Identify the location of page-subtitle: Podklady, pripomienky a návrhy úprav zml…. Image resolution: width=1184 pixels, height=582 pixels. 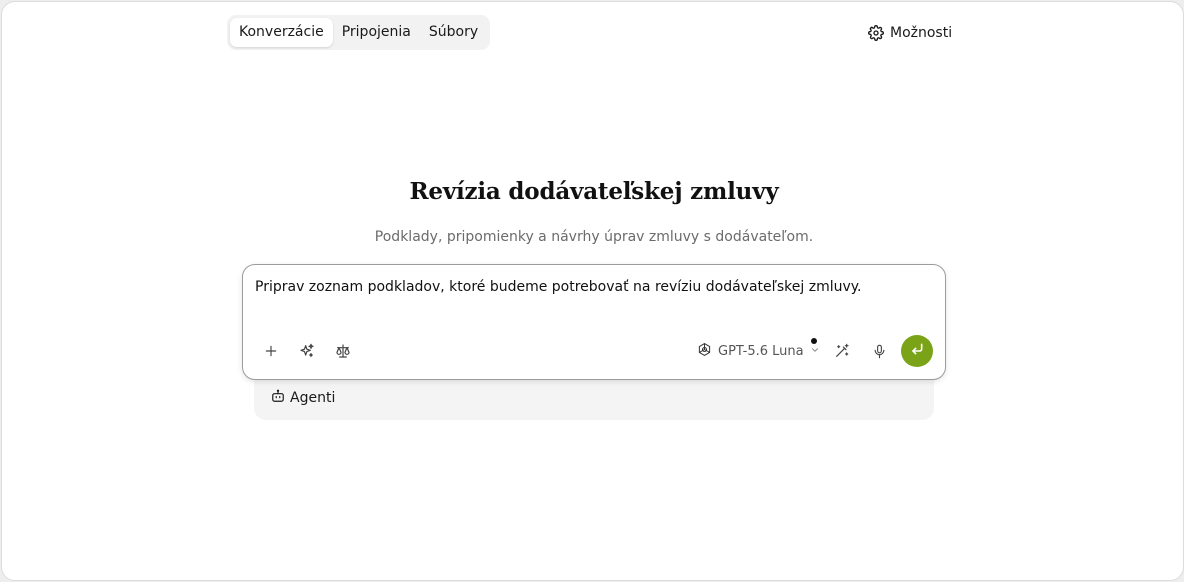
(594, 237).